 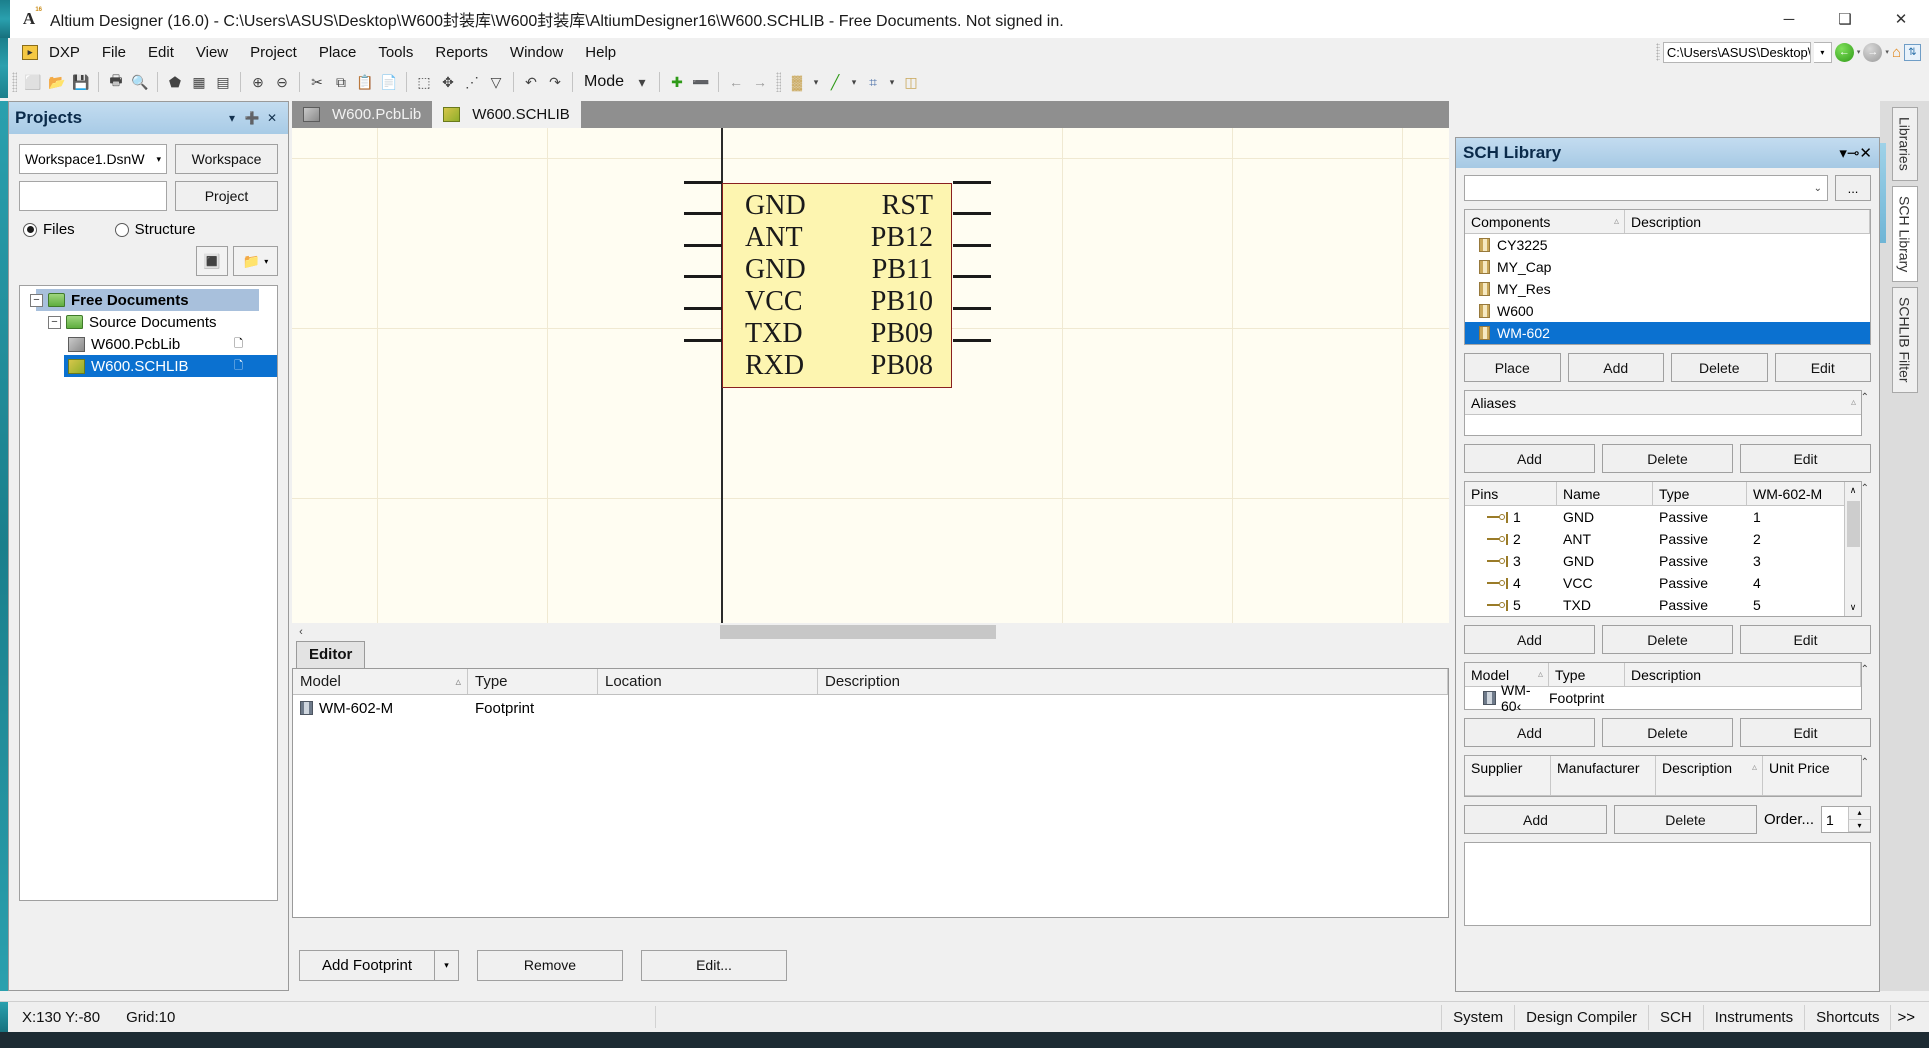 What do you see at coordinates (1736, 52) in the screenshot?
I see `address-input: C:\Users\ASUS\Desktop\` at bounding box center [1736, 52].